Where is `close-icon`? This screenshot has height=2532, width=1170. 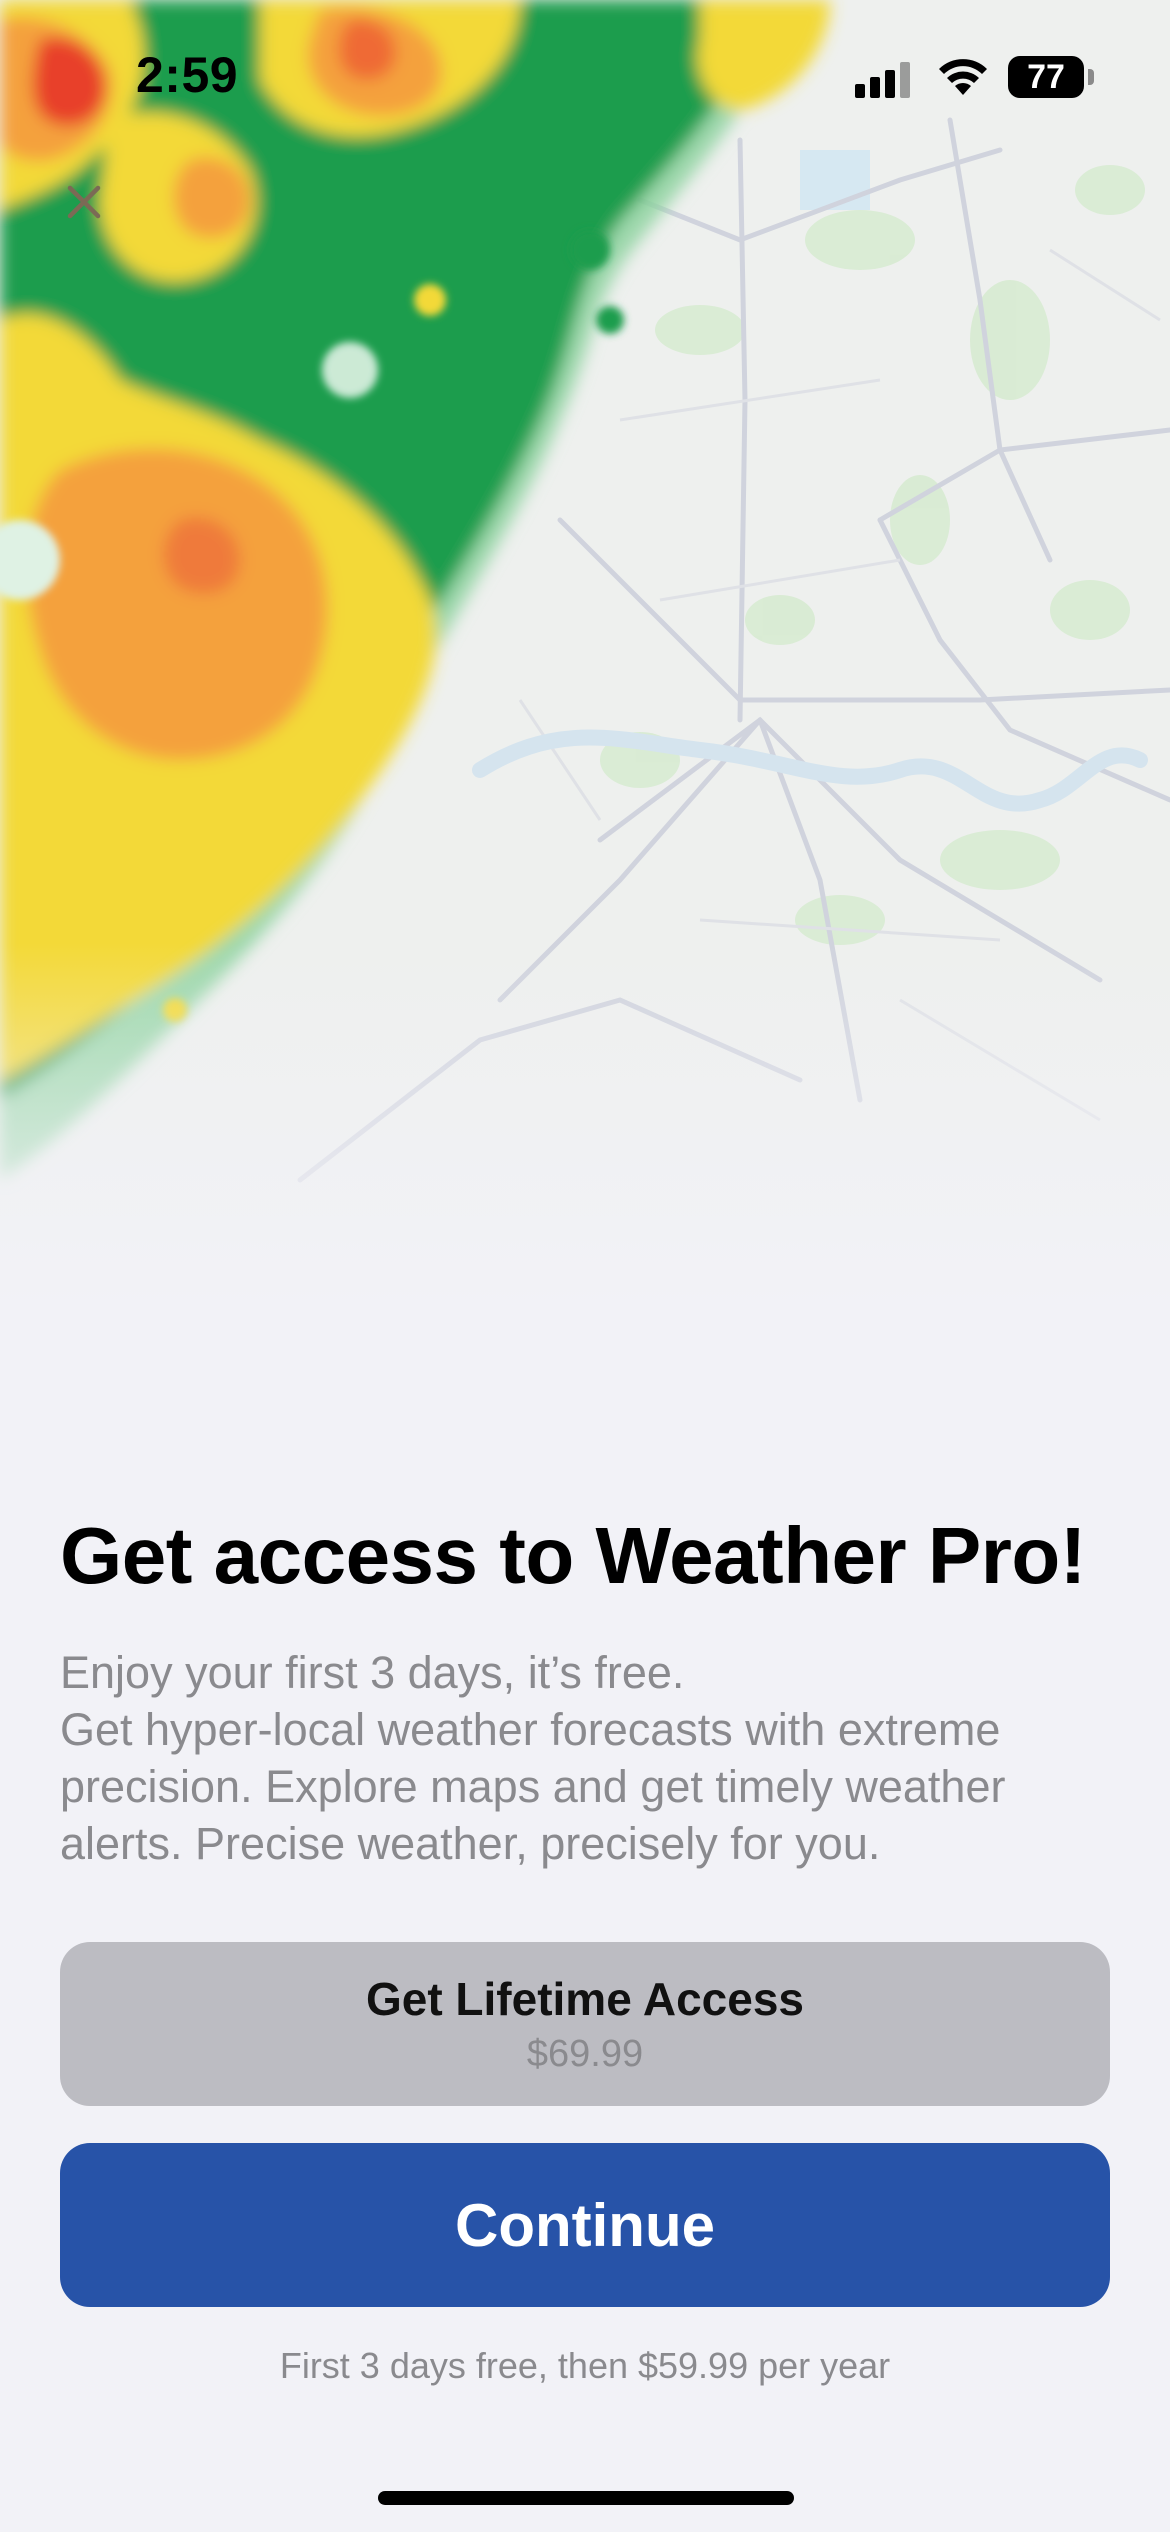
close-icon is located at coordinates (84, 202).